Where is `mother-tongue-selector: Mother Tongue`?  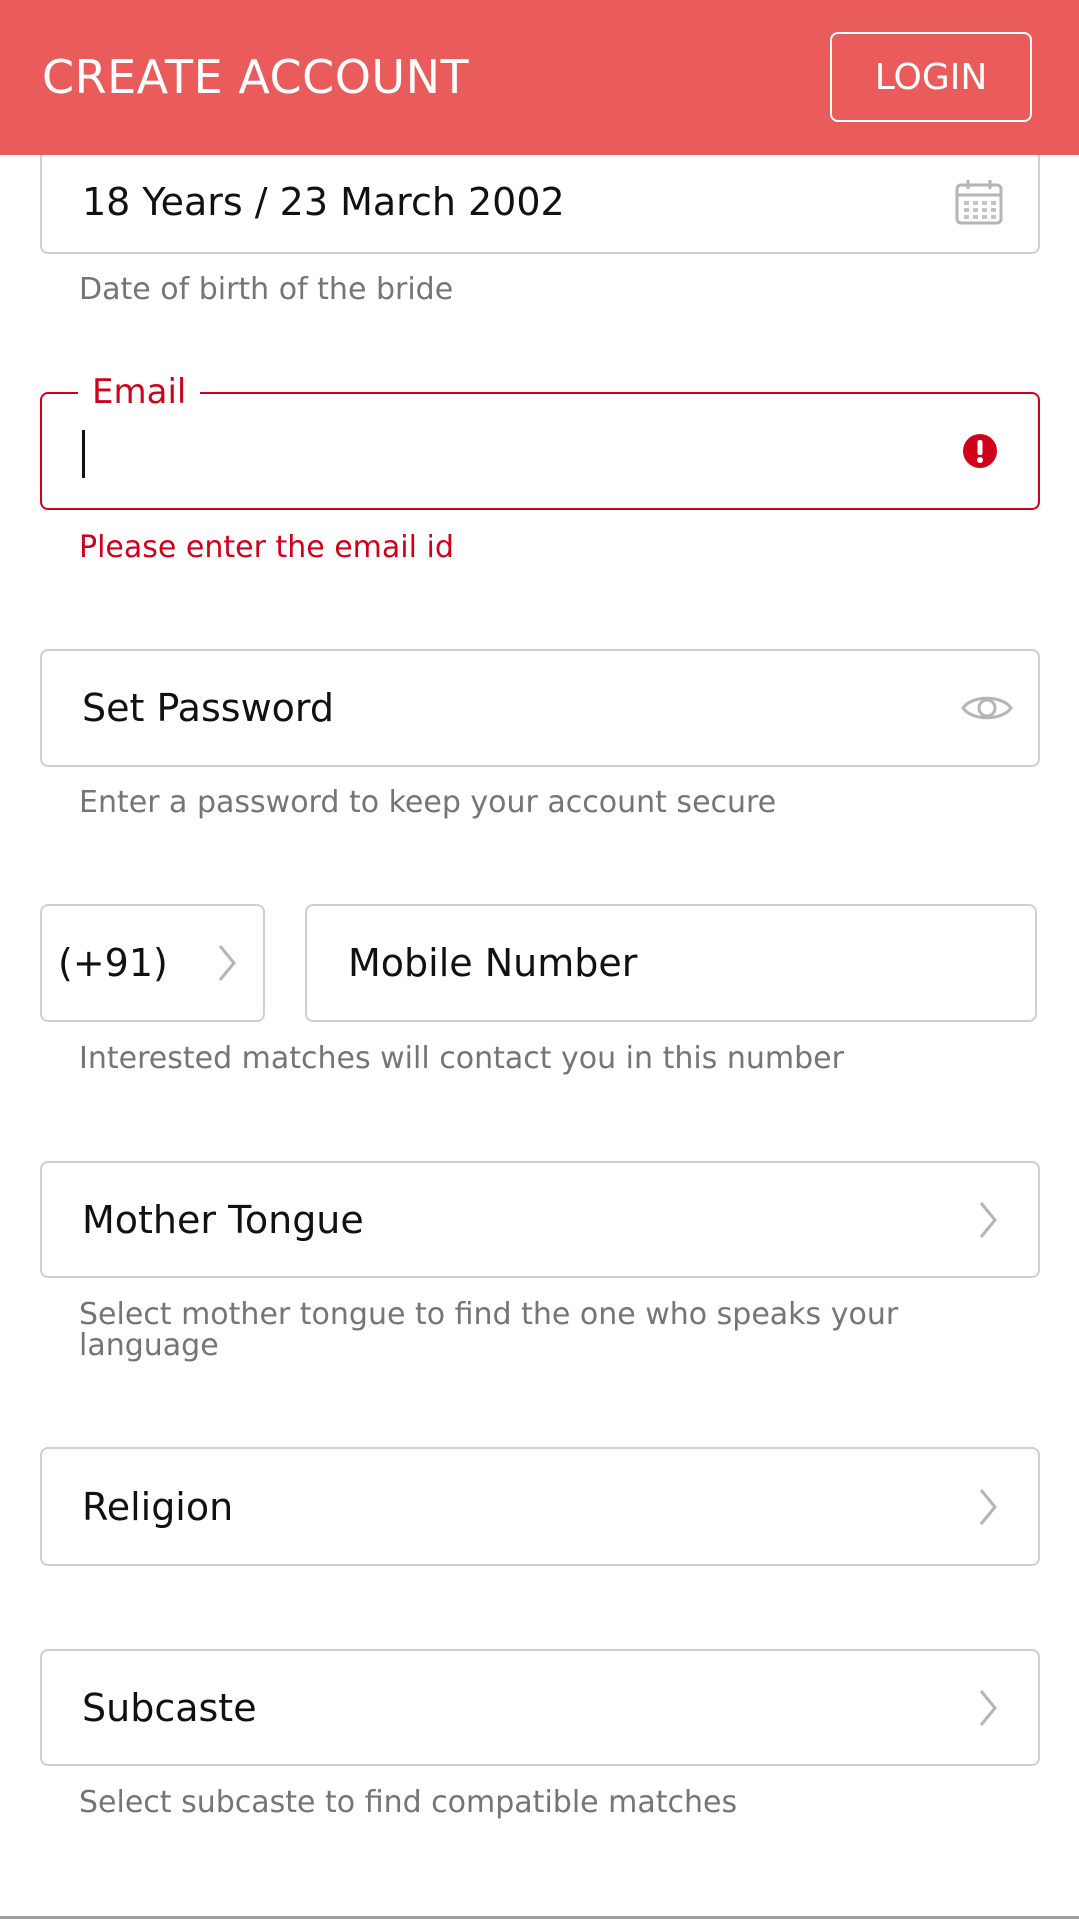
mother-tongue-selector: Mother Tongue is located at coordinates (540, 1219).